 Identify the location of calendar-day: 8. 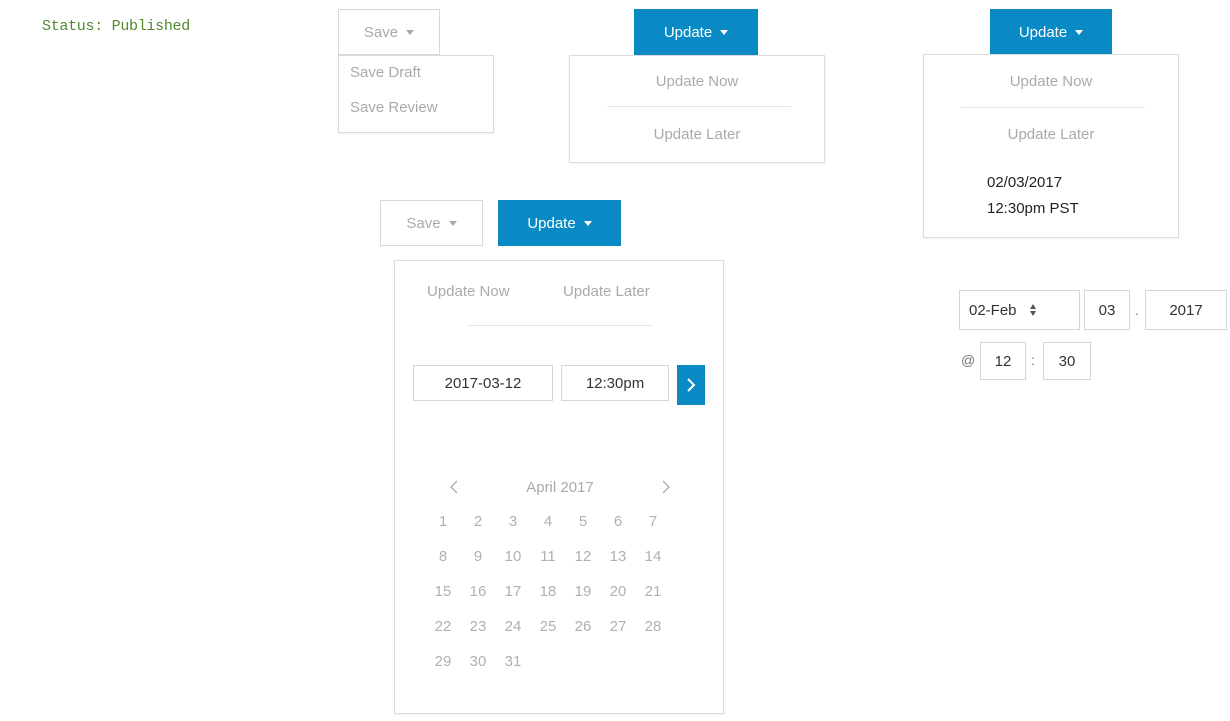
(443, 556).